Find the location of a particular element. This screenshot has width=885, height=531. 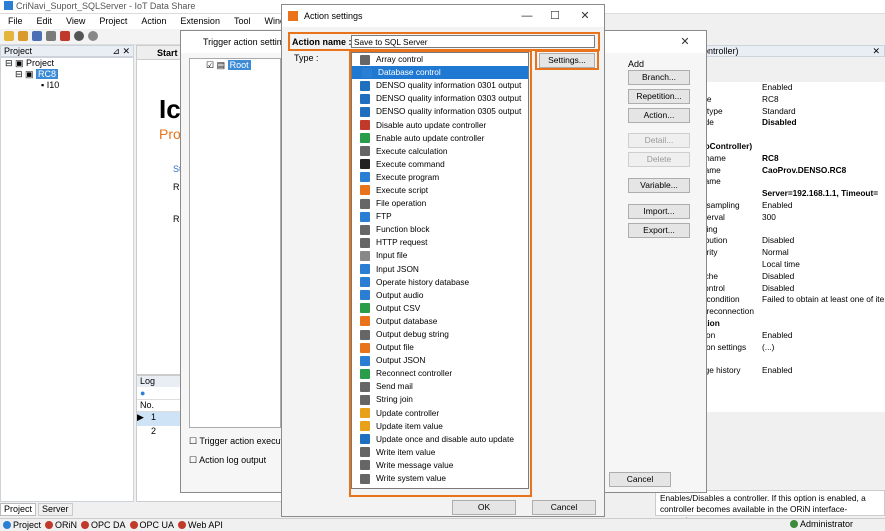

property-row: meRC8 is located at coordinates (792, 100).